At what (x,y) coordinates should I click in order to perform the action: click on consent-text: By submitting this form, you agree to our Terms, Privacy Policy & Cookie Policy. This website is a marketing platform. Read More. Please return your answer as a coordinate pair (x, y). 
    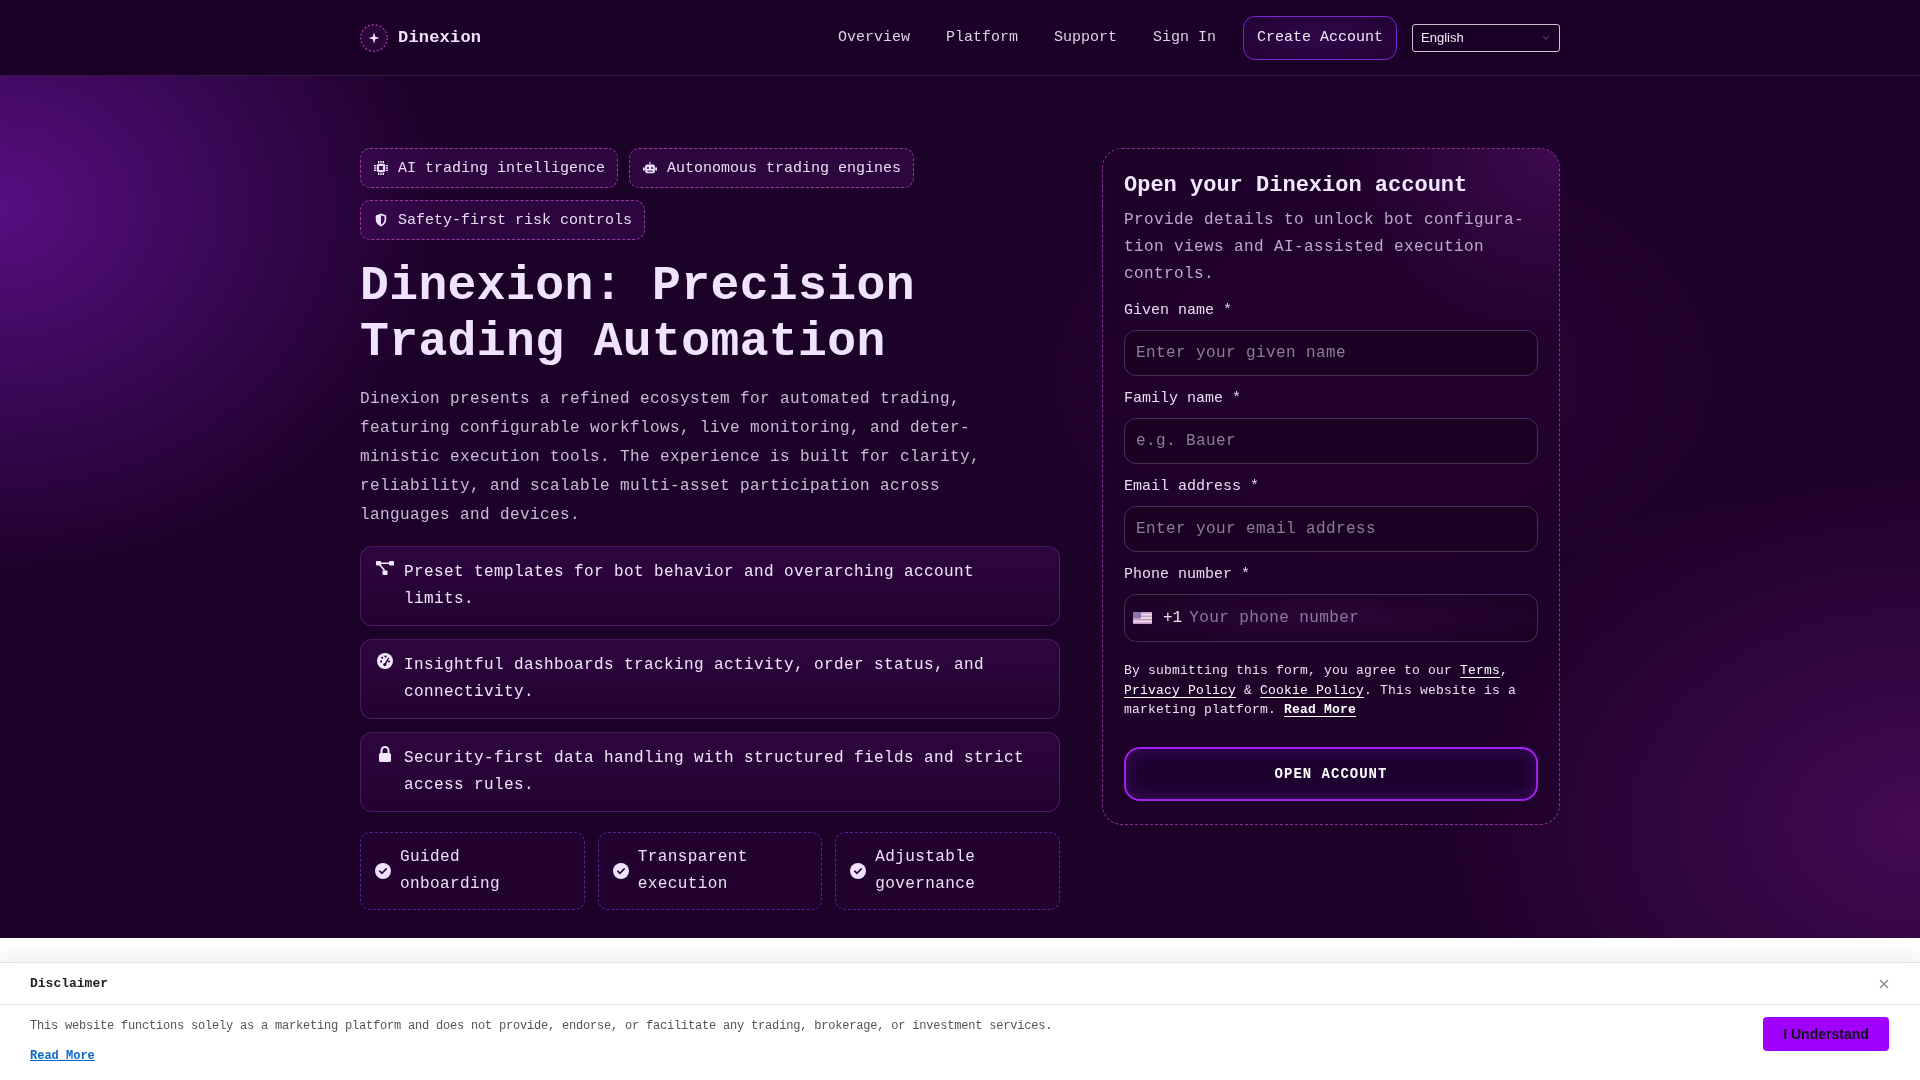
    Looking at the image, I should click on (1321, 690).